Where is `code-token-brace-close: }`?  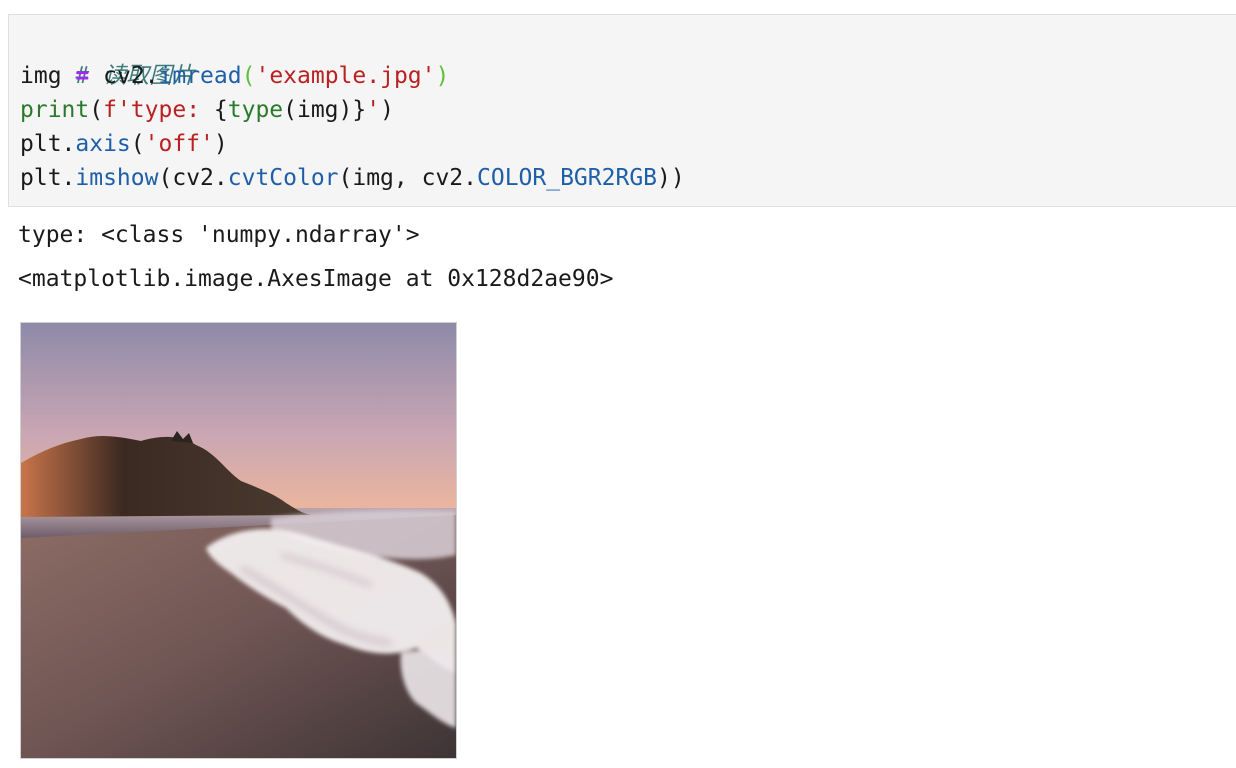
code-token-brace-close: } is located at coordinates (359, 110).